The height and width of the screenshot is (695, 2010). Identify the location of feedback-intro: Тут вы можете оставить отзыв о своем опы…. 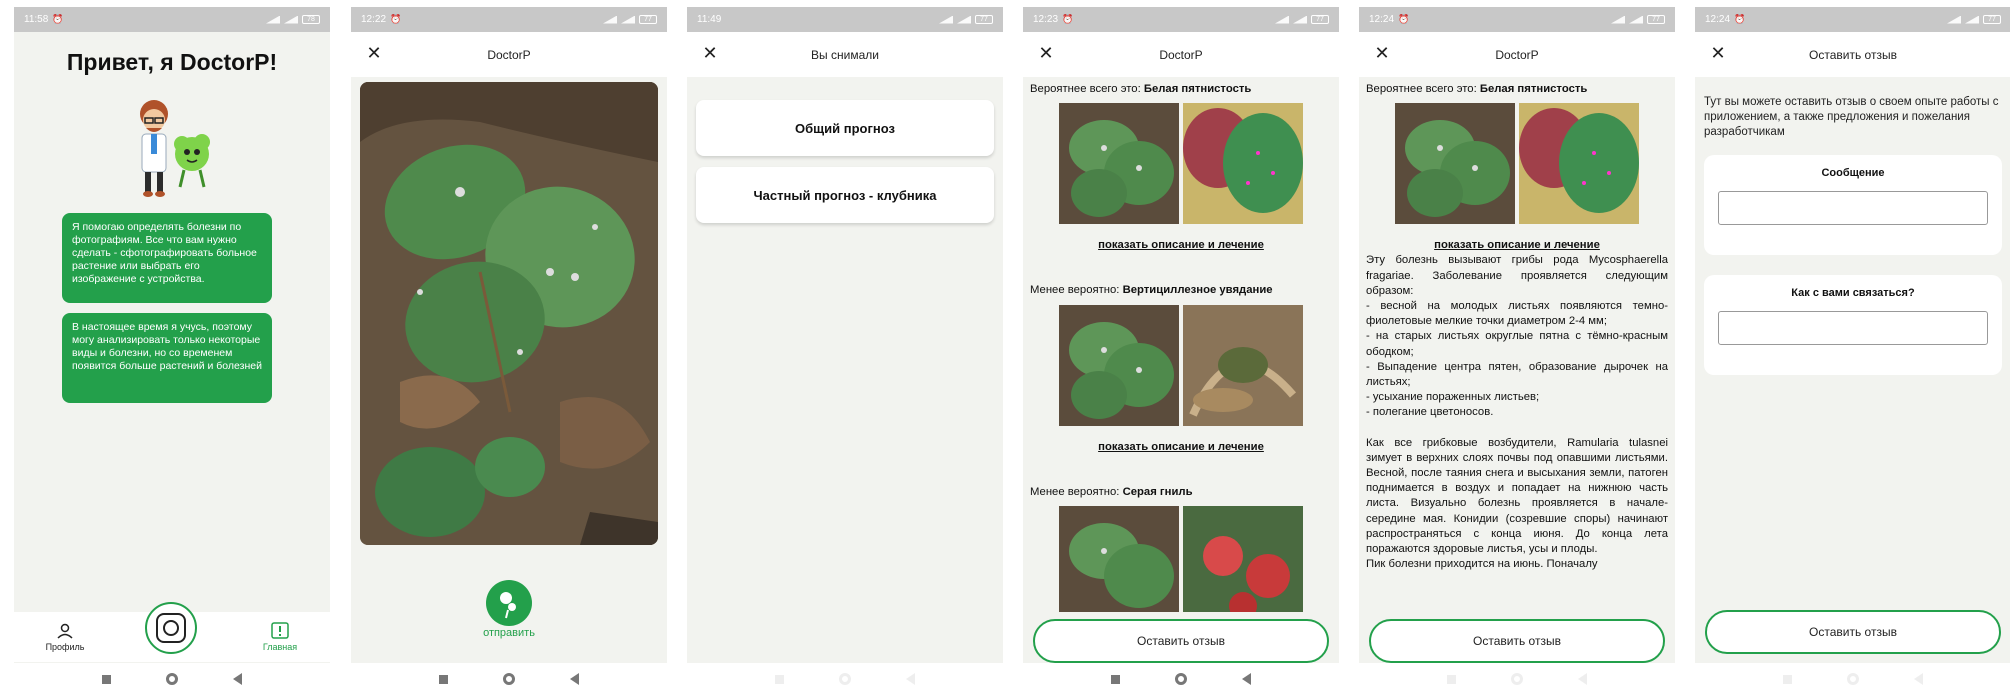
(1851, 117).